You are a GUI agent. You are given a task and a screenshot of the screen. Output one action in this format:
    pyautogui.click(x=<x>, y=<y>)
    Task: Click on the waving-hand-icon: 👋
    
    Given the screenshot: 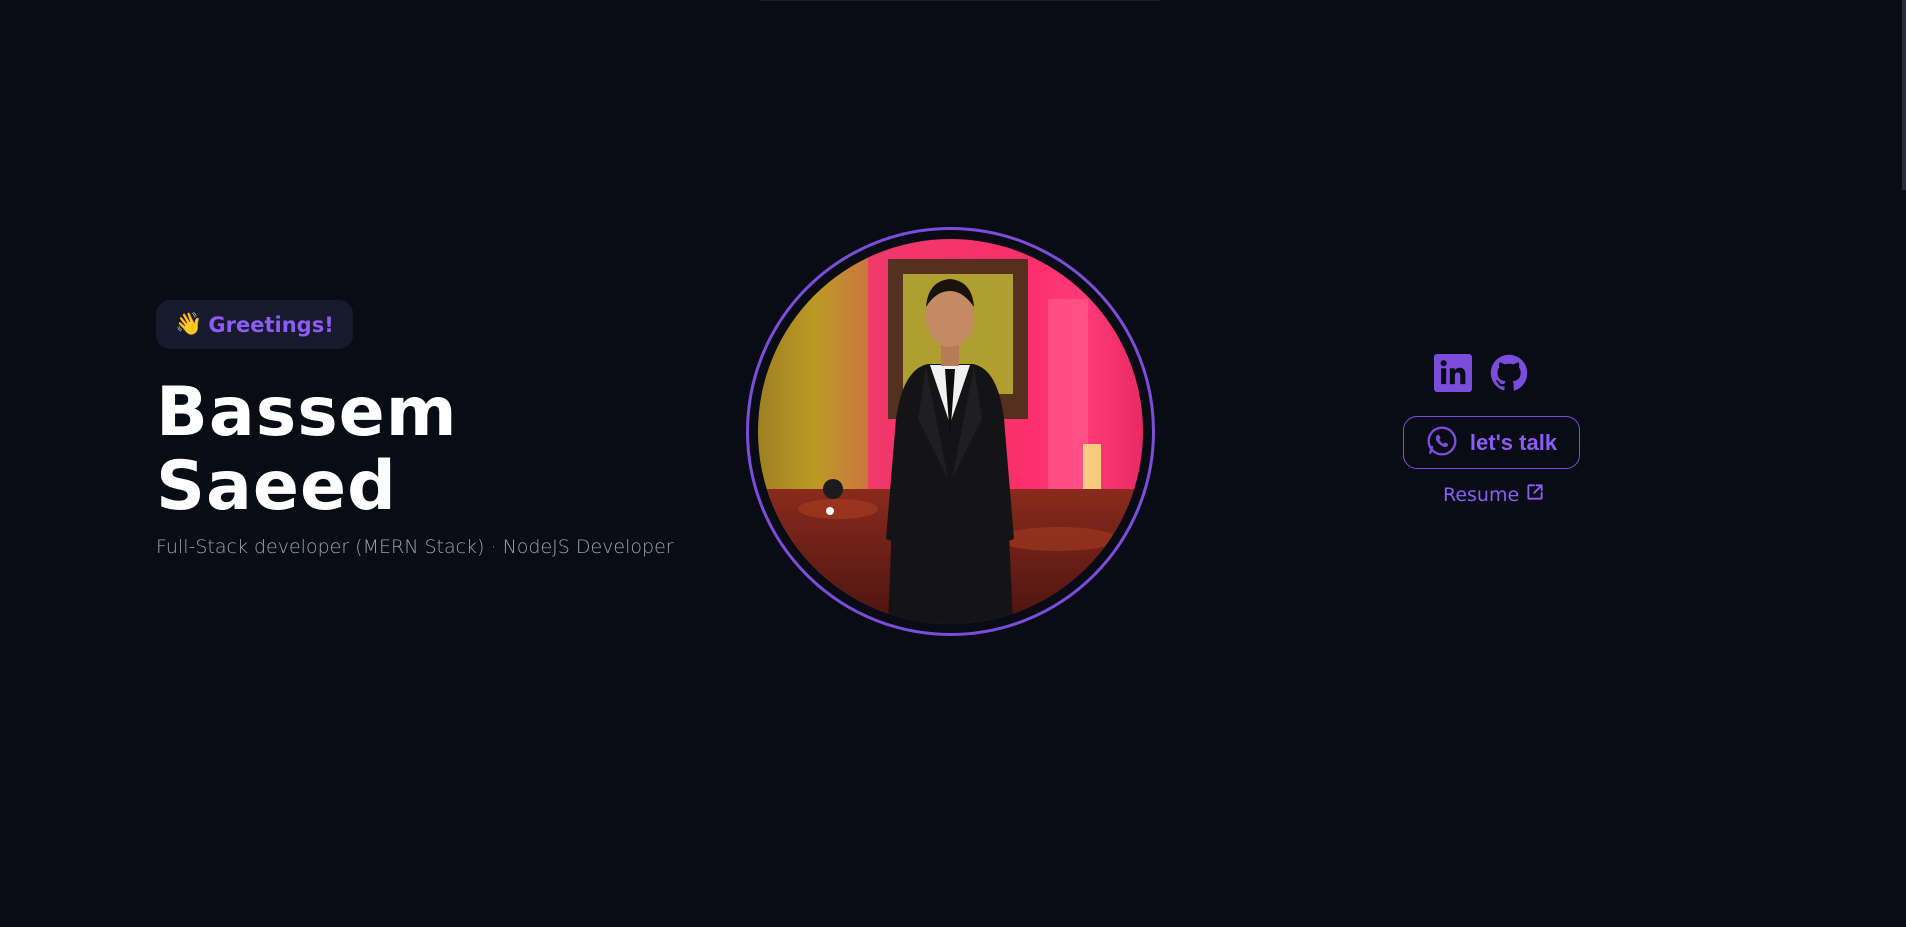 What is the action you would take?
    pyautogui.click(x=189, y=324)
    